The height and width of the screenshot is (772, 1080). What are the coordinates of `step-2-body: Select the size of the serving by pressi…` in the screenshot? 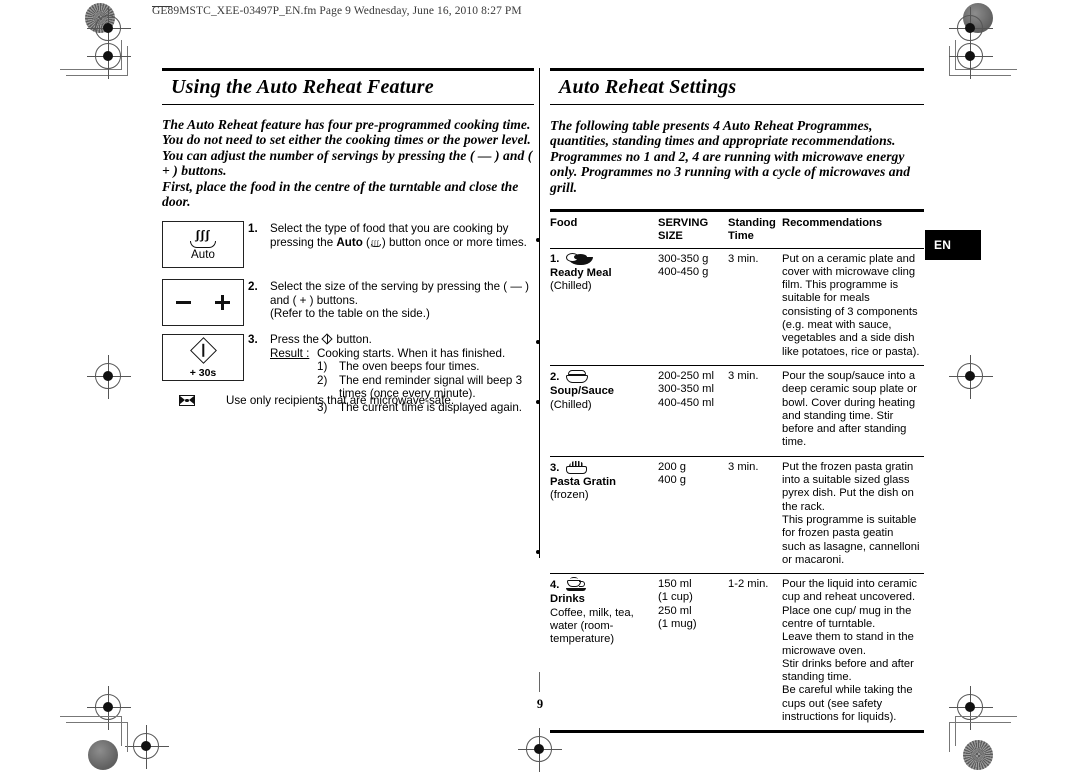 It's located at (402, 300).